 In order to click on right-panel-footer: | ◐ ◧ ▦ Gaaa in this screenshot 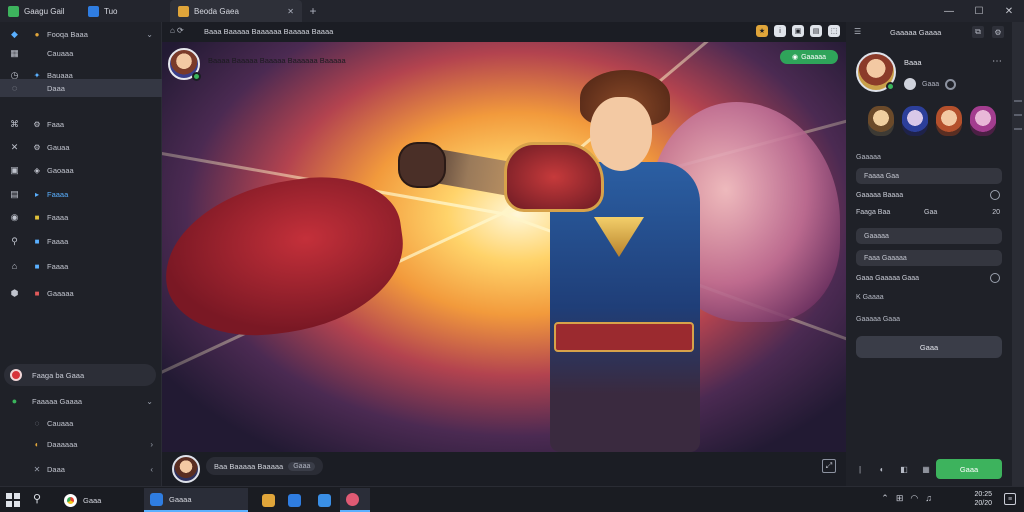, I will do `click(929, 469)`.